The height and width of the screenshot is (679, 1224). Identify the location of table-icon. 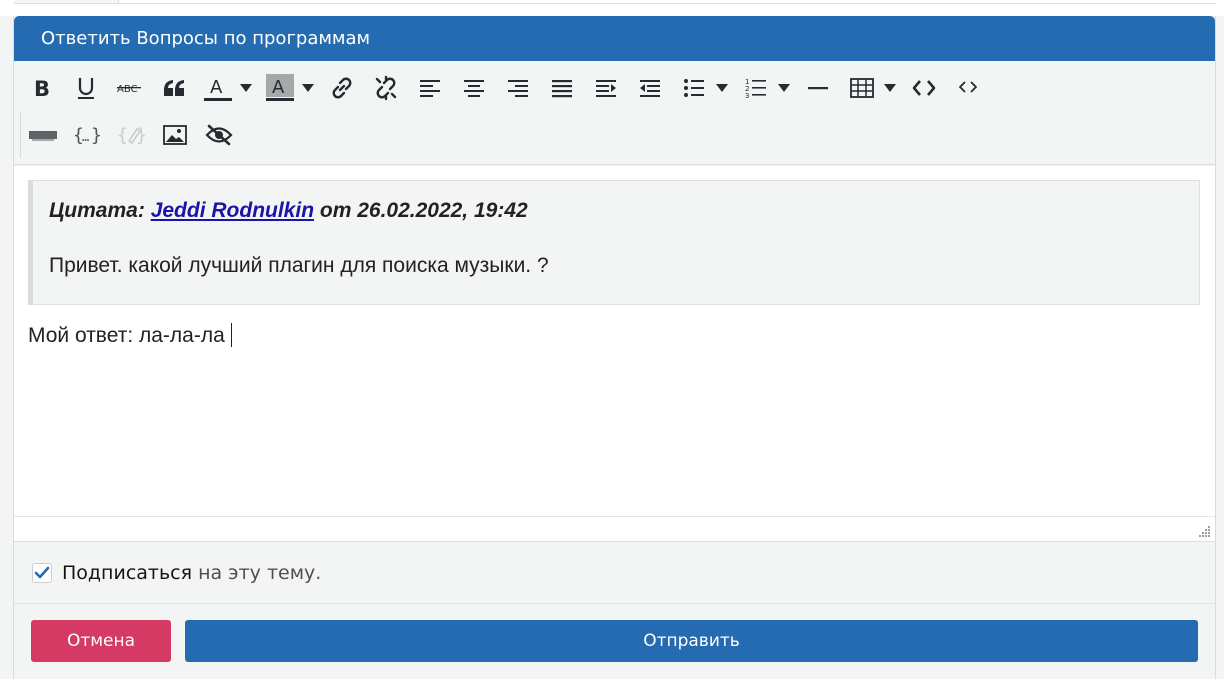
(862, 88).